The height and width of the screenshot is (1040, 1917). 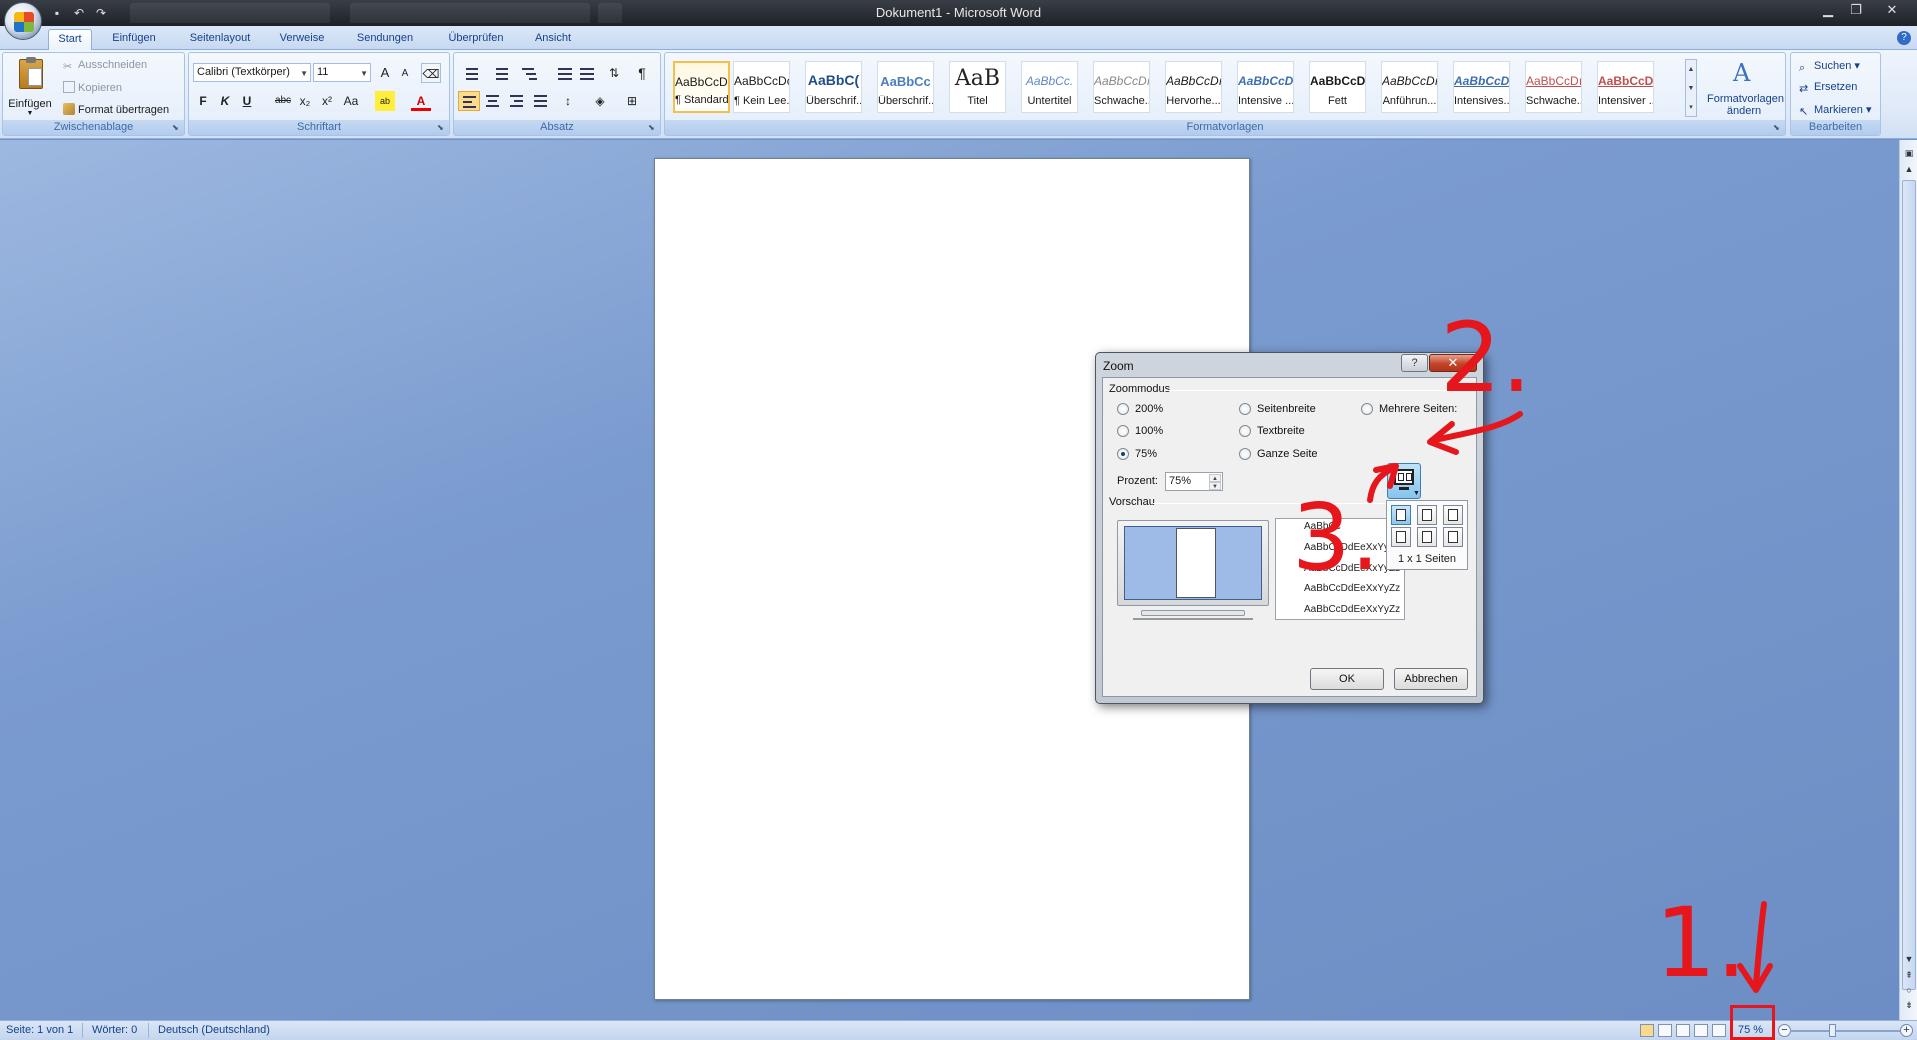 What do you see at coordinates (101, 13) in the screenshot?
I see `redo-icon: ↷` at bounding box center [101, 13].